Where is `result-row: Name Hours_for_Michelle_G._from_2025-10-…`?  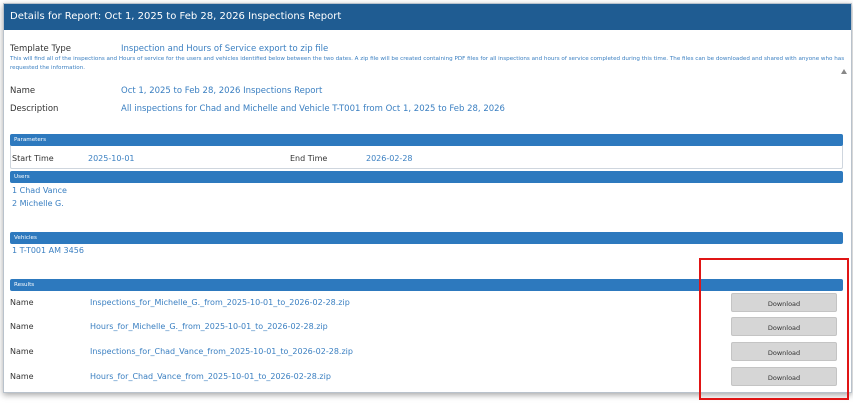 result-row: Name Hours_for_Michelle_G._from_2025-10-… is located at coordinates (426, 327).